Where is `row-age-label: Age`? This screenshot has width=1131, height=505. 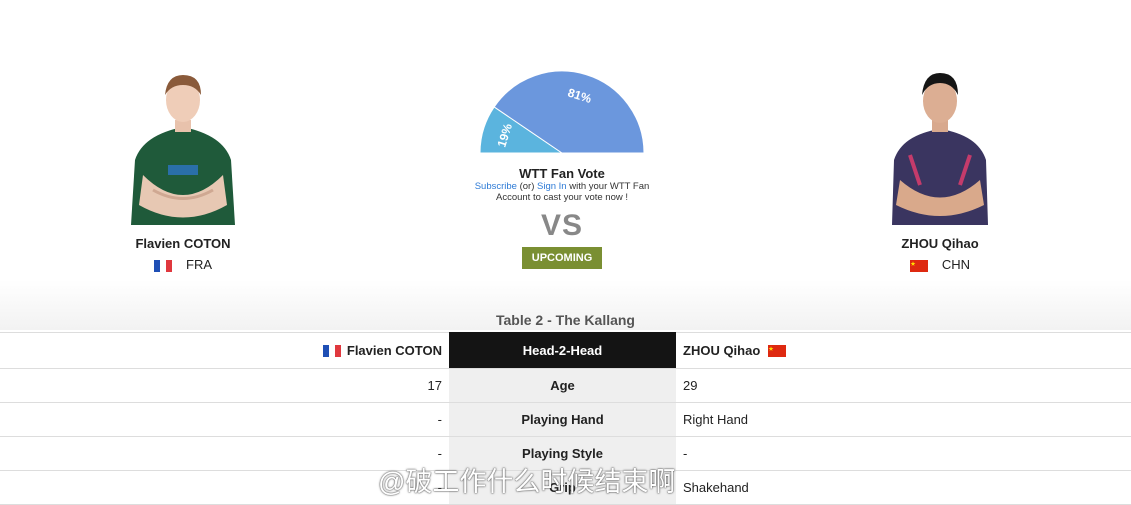 row-age-label: Age is located at coordinates (562, 385).